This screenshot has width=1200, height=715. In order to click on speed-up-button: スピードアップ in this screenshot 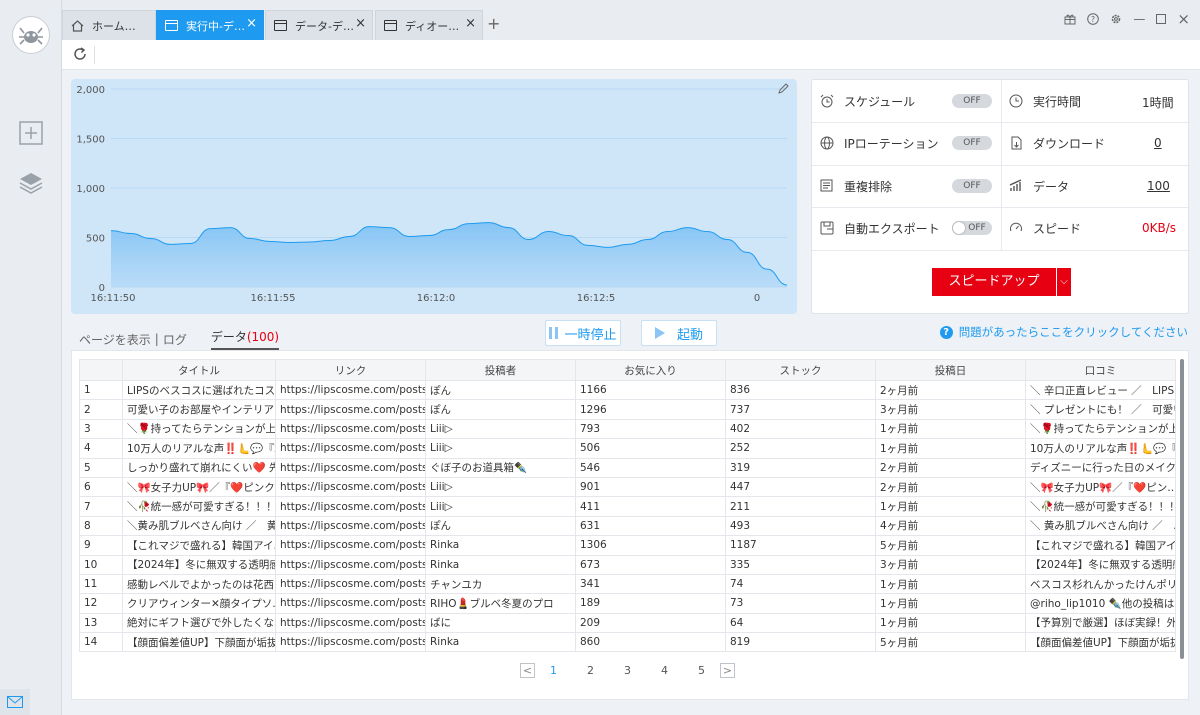, I will do `click(994, 282)`.